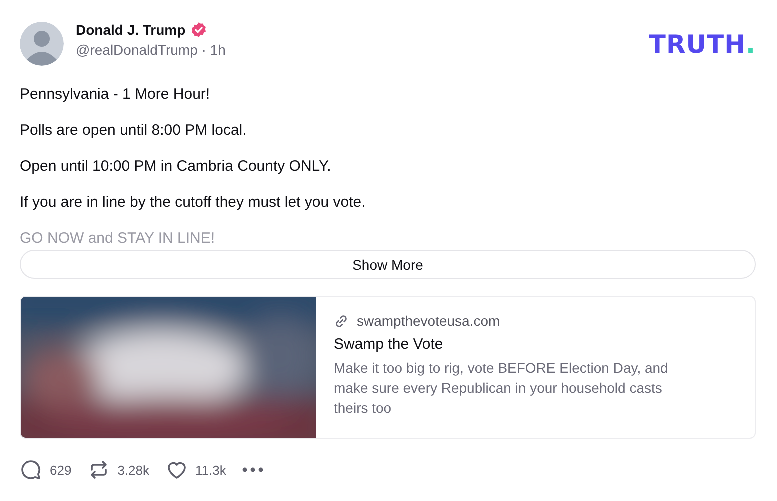  I want to click on link-title: Swamp the Vote, so click(389, 344).